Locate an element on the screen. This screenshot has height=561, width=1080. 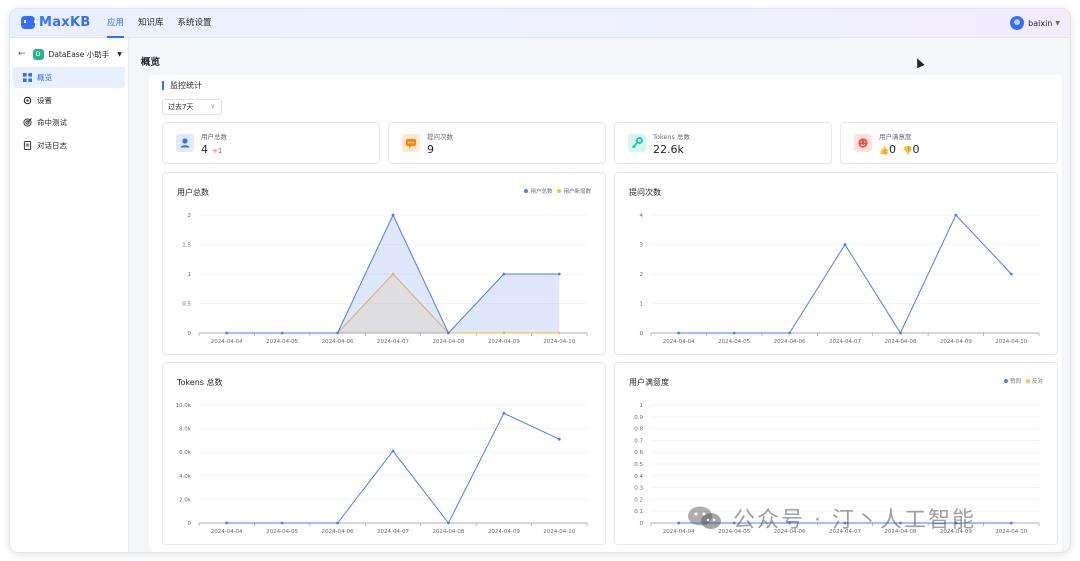
grid-icon is located at coordinates (27, 77).